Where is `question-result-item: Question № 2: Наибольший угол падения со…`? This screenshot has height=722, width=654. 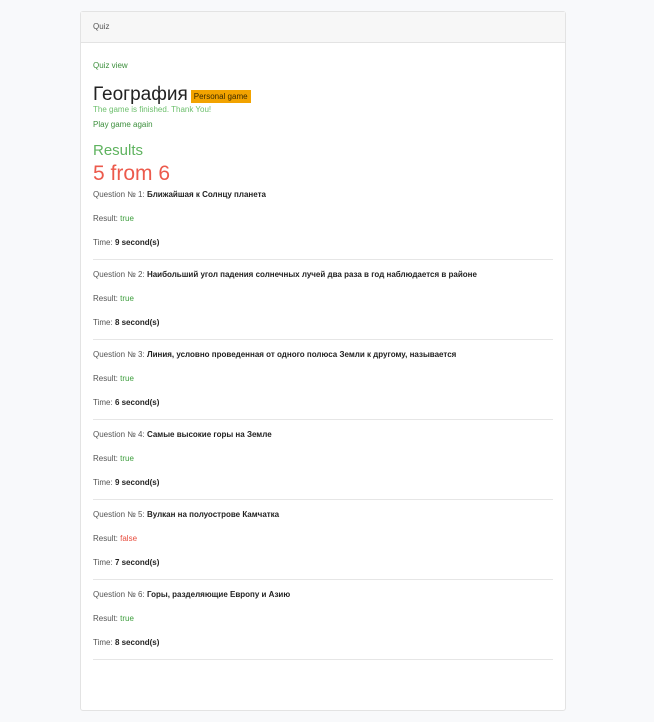 question-result-item: Question № 2: Наибольший угол падения со… is located at coordinates (323, 305).